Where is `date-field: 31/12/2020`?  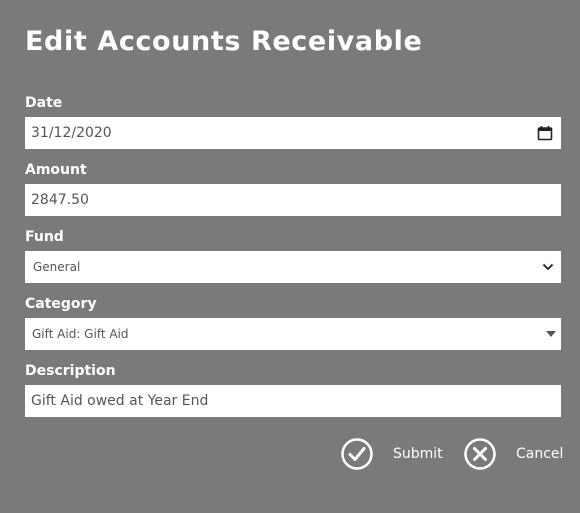
date-field: 31/12/2020 is located at coordinates (293, 133).